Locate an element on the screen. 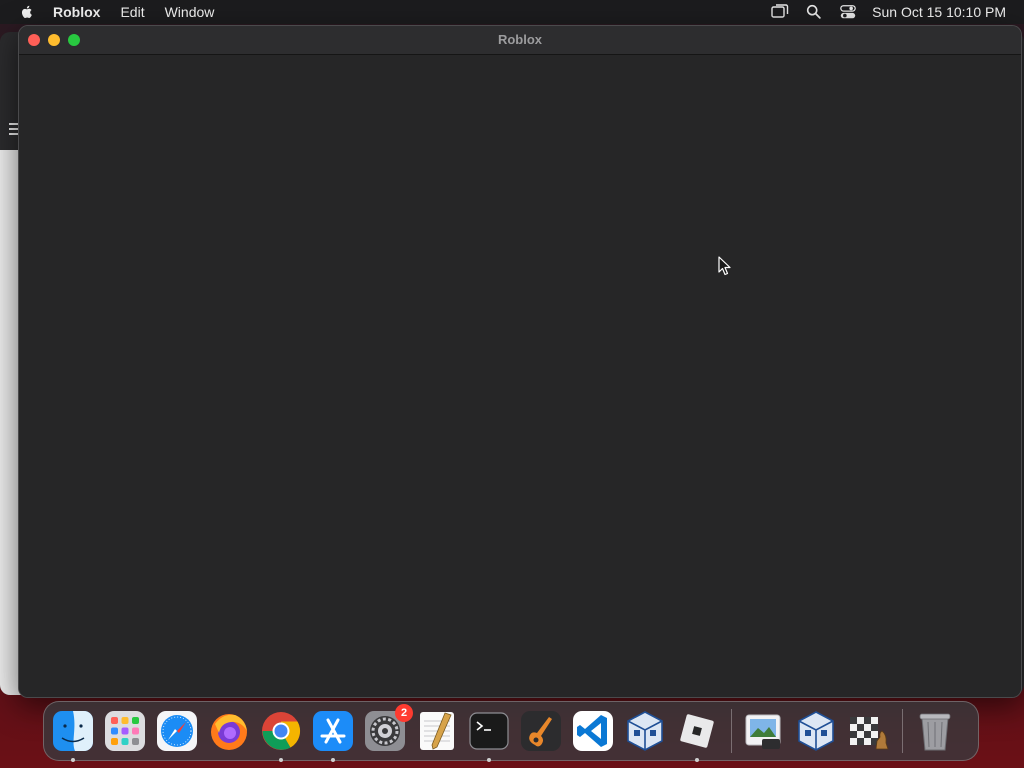  apple-menu-icon is located at coordinates (27, 12).